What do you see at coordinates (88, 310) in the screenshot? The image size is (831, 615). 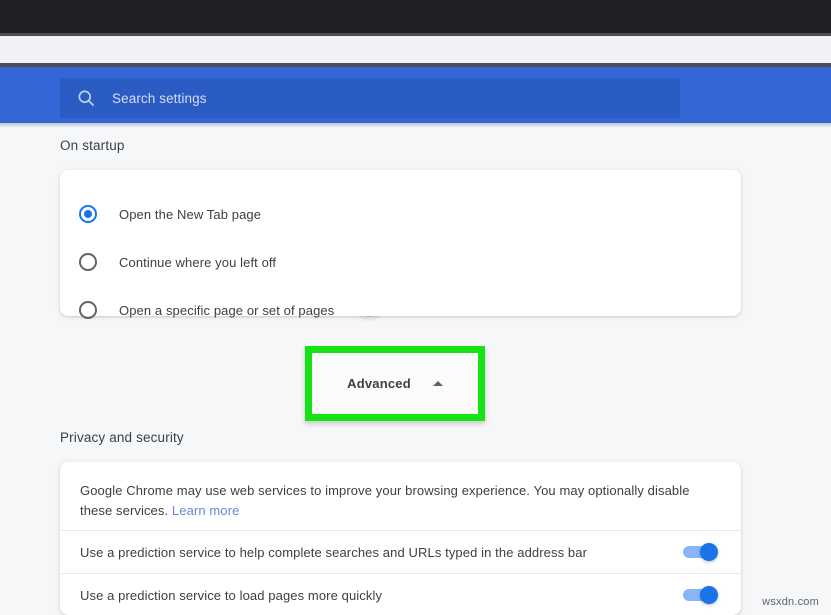 I see `radio-icon-specific-page` at bounding box center [88, 310].